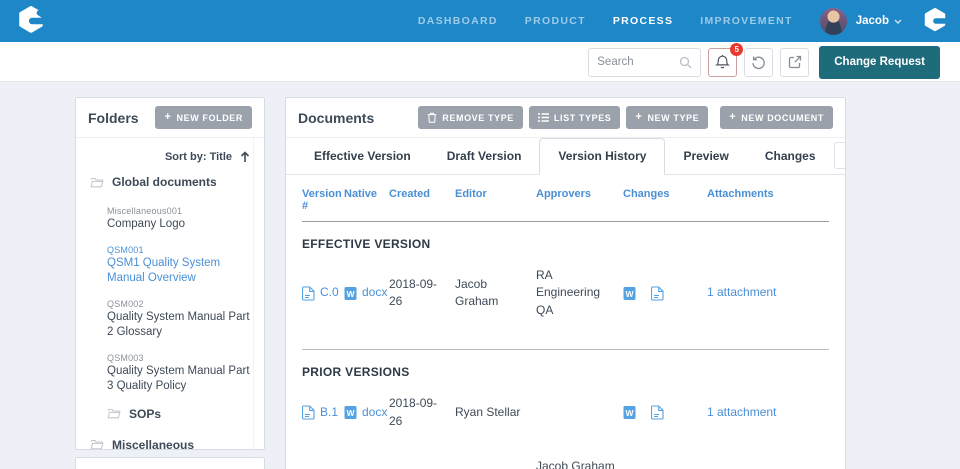 Image resolution: width=960 pixels, height=469 pixels. What do you see at coordinates (544, 275) in the screenshot?
I see `approver: RA` at bounding box center [544, 275].